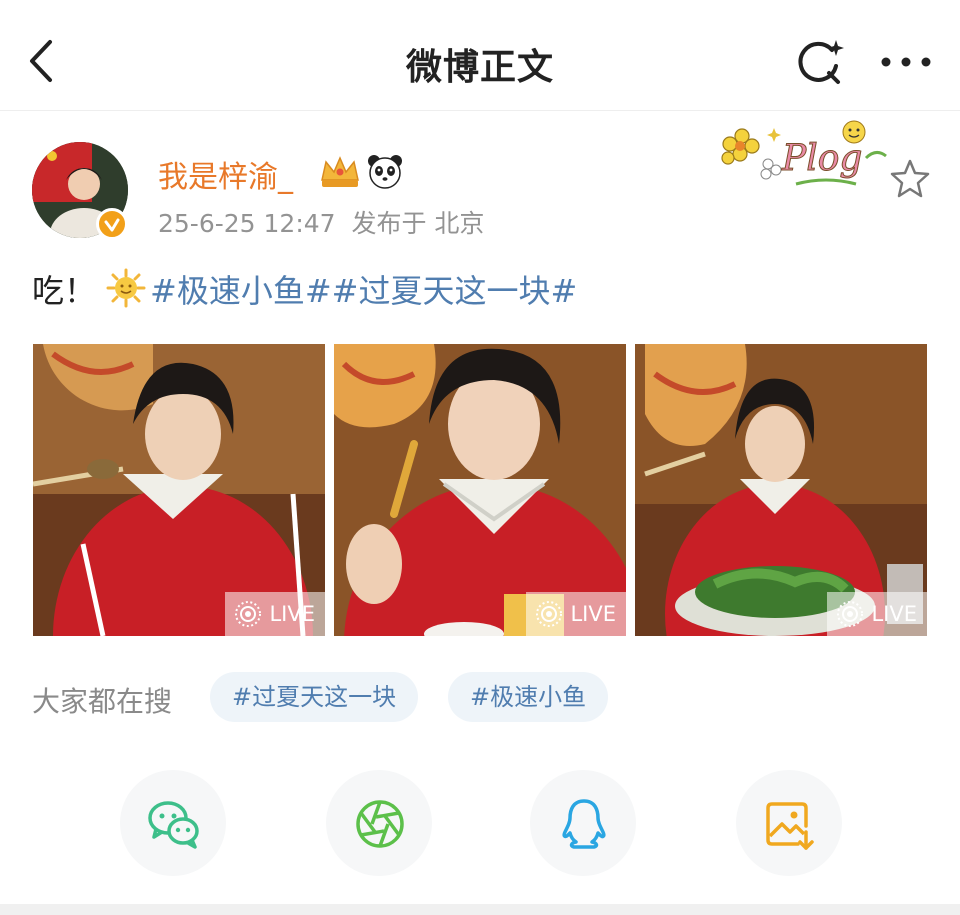 Image resolution: width=960 pixels, height=915 pixels. What do you see at coordinates (64, 291) in the screenshot?
I see `post-text-prefix: 吃！` at bounding box center [64, 291].